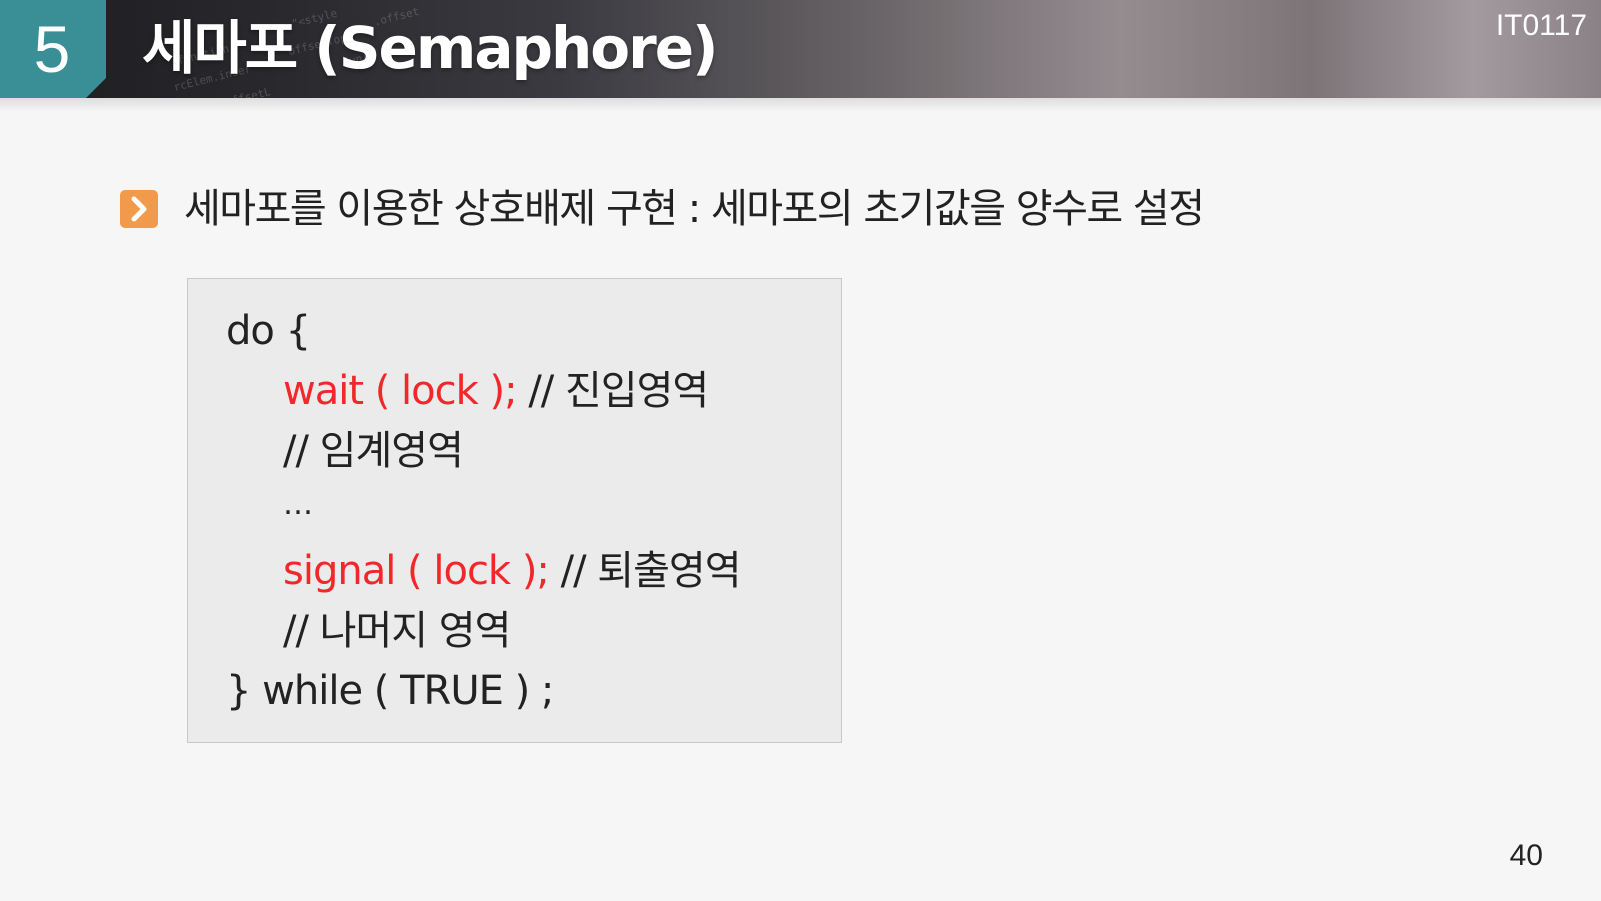 The height and width of the screenshot is (901, 1601). I want to click on remainder-section-comment: // 나머지 영역, so click(397, 631).